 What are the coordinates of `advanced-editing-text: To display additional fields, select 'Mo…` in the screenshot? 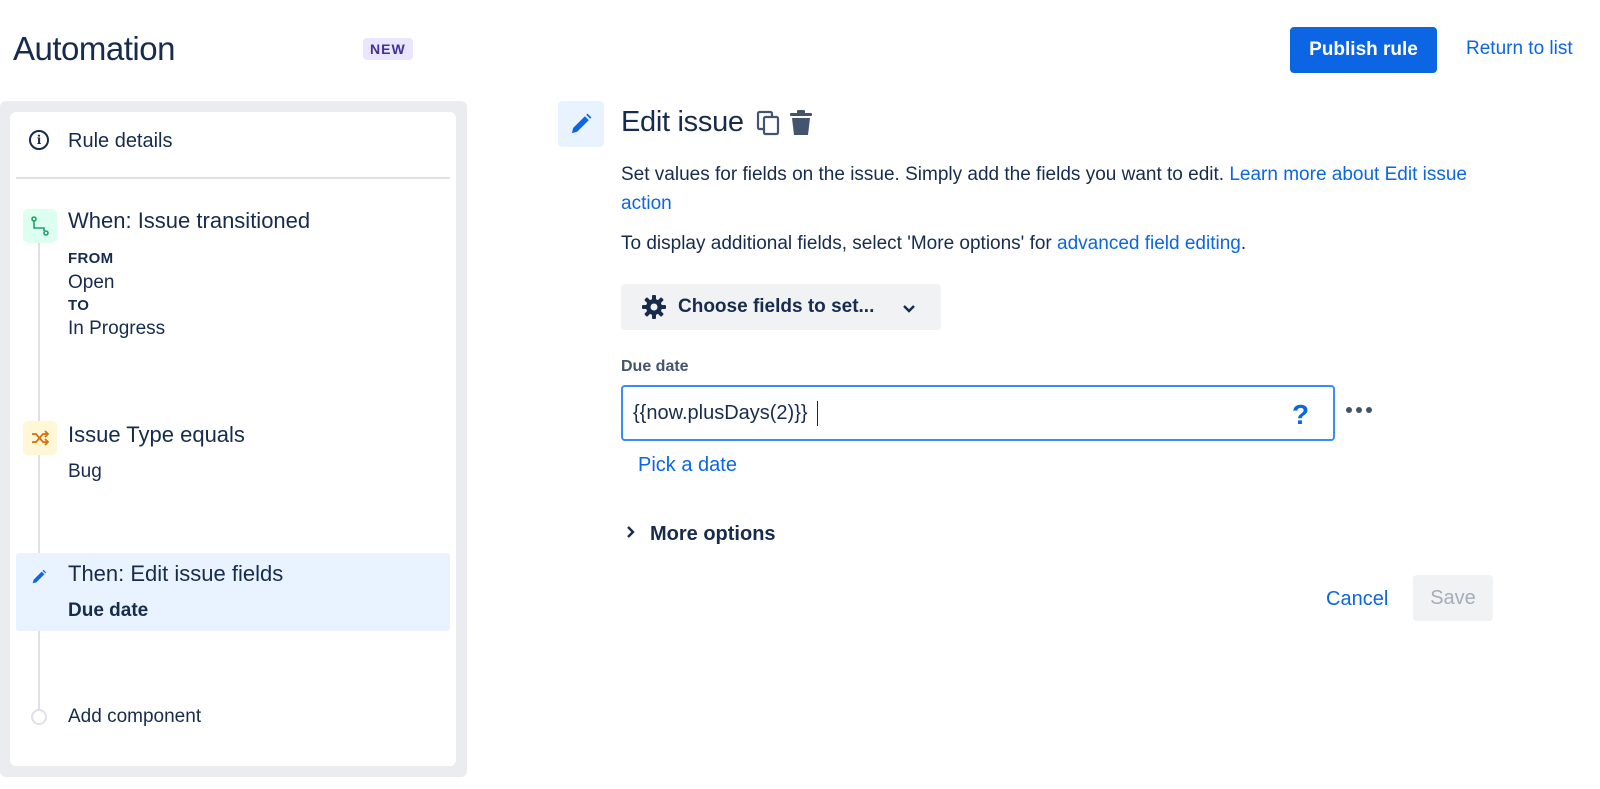 It's located at (933, 244).